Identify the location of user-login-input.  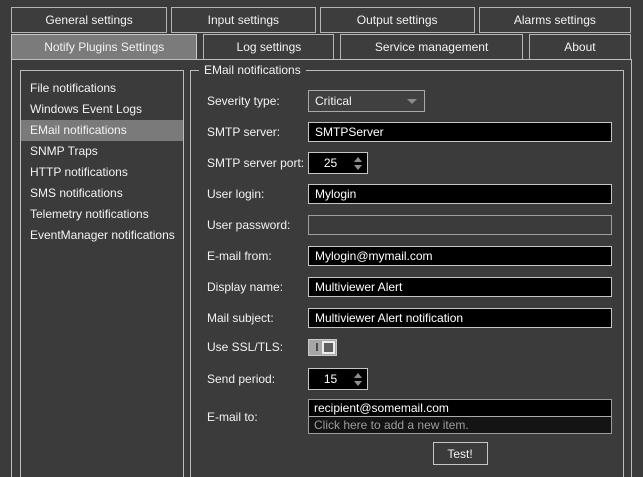
(460, 194).